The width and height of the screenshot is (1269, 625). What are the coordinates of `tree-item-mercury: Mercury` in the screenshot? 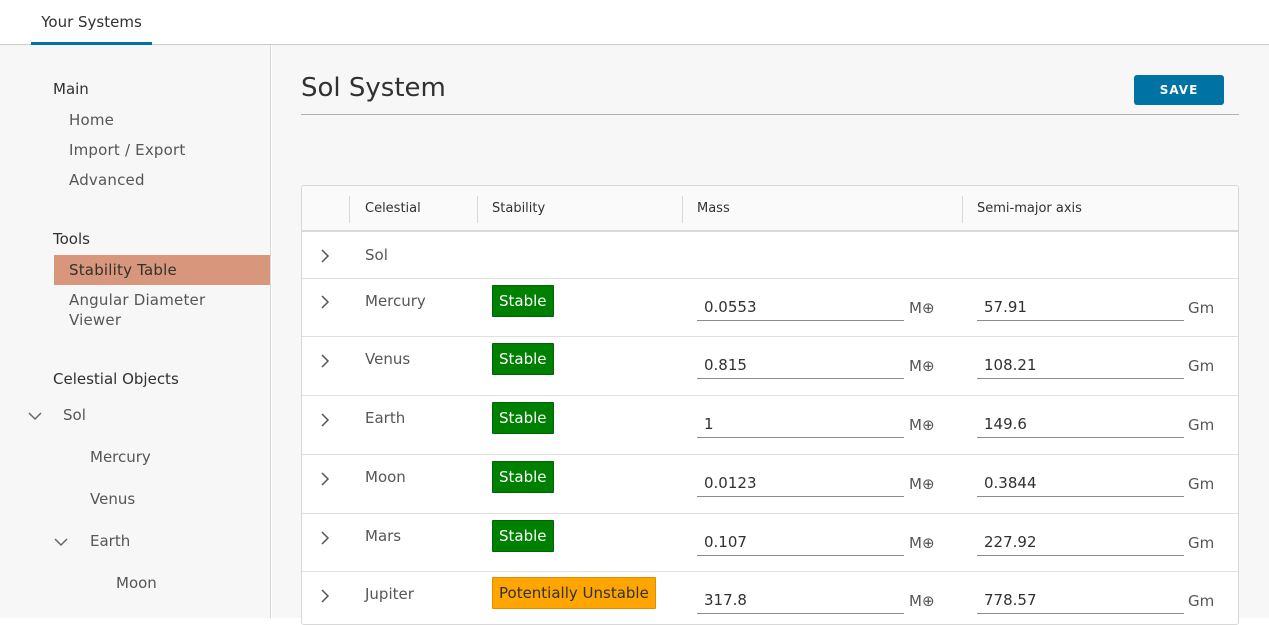 It's located at (120, 457).